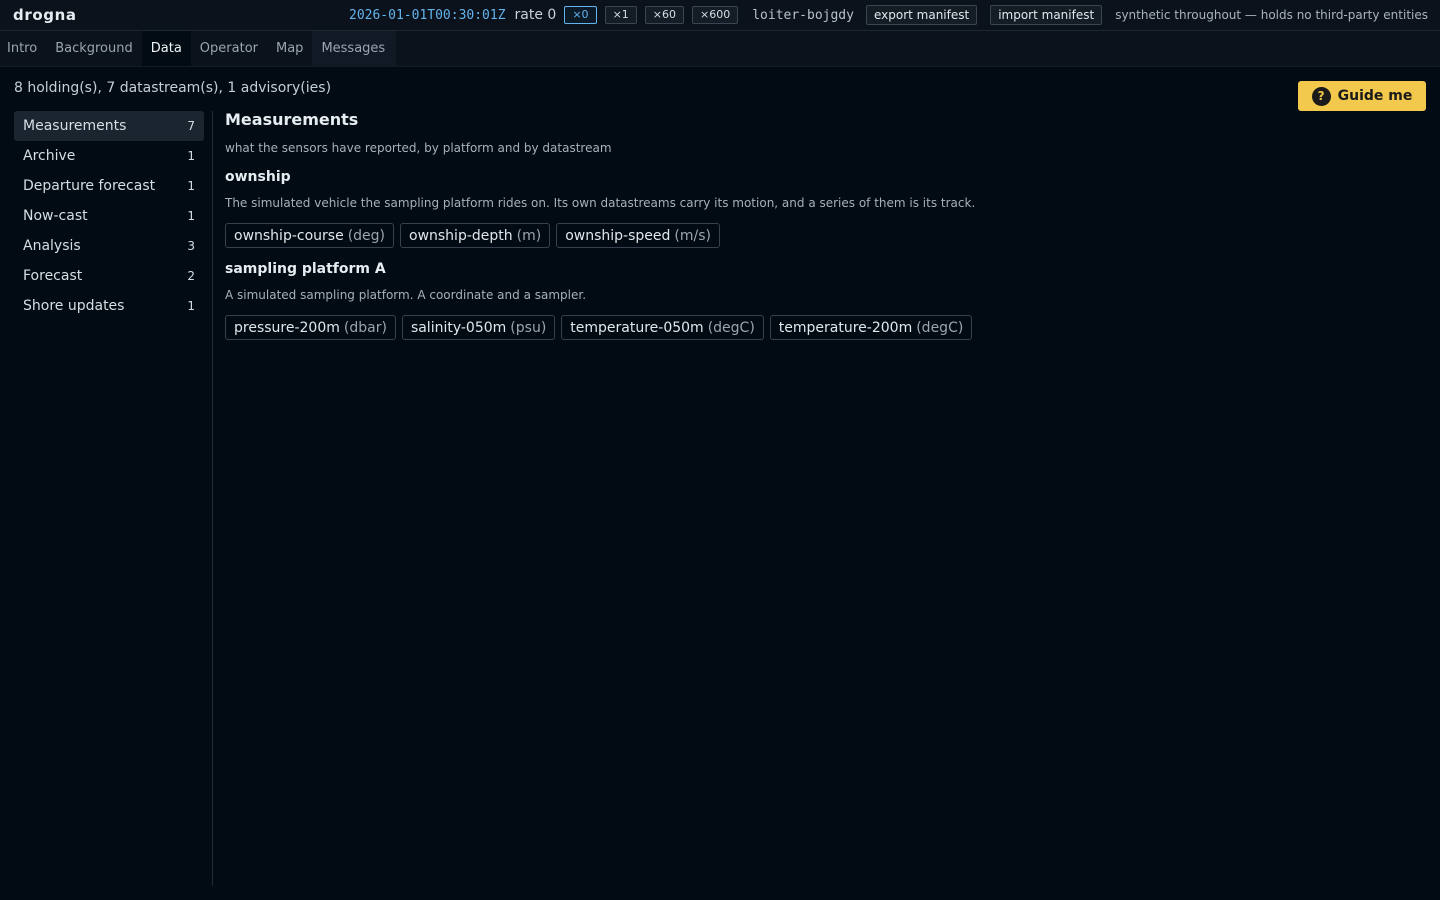  I want to click on rate-x600-button: ×600, so click(715, 15).